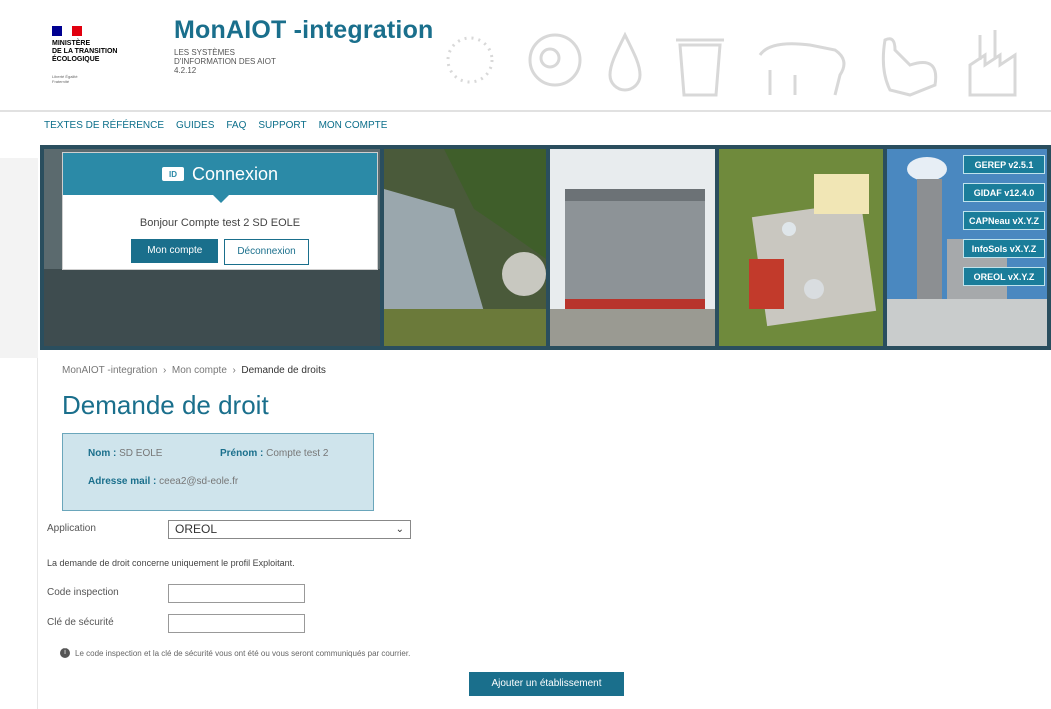 The height and width of the screenshot is (709, 1051). What do you see at coordinates (175, 251) in the screenshot?
I see `my-account-button: Mon compte` at bounding box center [175, 251].